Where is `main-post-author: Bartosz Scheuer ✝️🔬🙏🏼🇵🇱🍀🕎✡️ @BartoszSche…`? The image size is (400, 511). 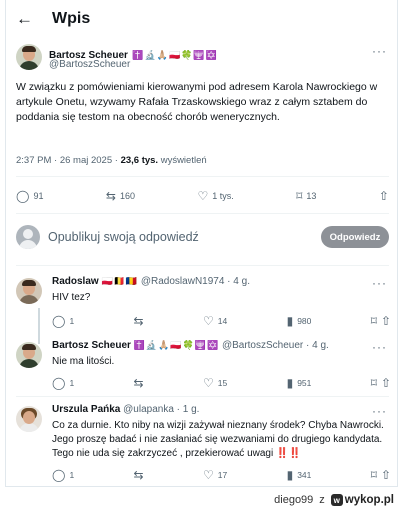 main-post-author: Bartosz Scheuer ✝️🔬🙏🏼🇵🇱🍀🕎✡️ @BartoszSche… is located at coordinates (203, 60).